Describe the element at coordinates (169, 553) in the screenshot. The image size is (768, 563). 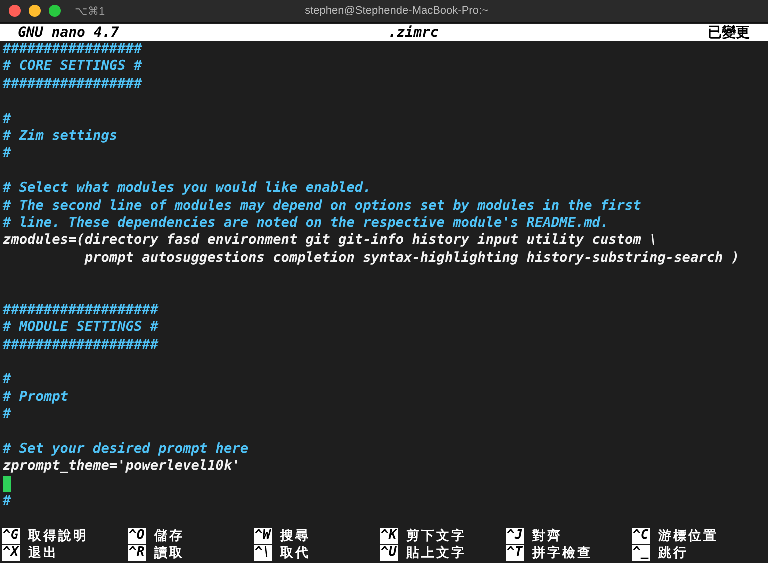
I see `shortcut-label: 讀取` at that location.